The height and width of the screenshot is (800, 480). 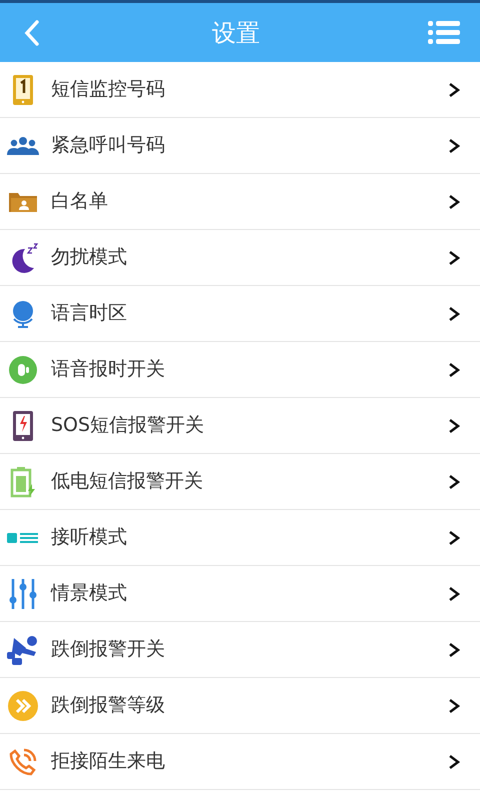 What do you see at coordinates (108, 369) in the screenshot?
I see `item-label: 语音报时开关` at bounding box center [108, 369].